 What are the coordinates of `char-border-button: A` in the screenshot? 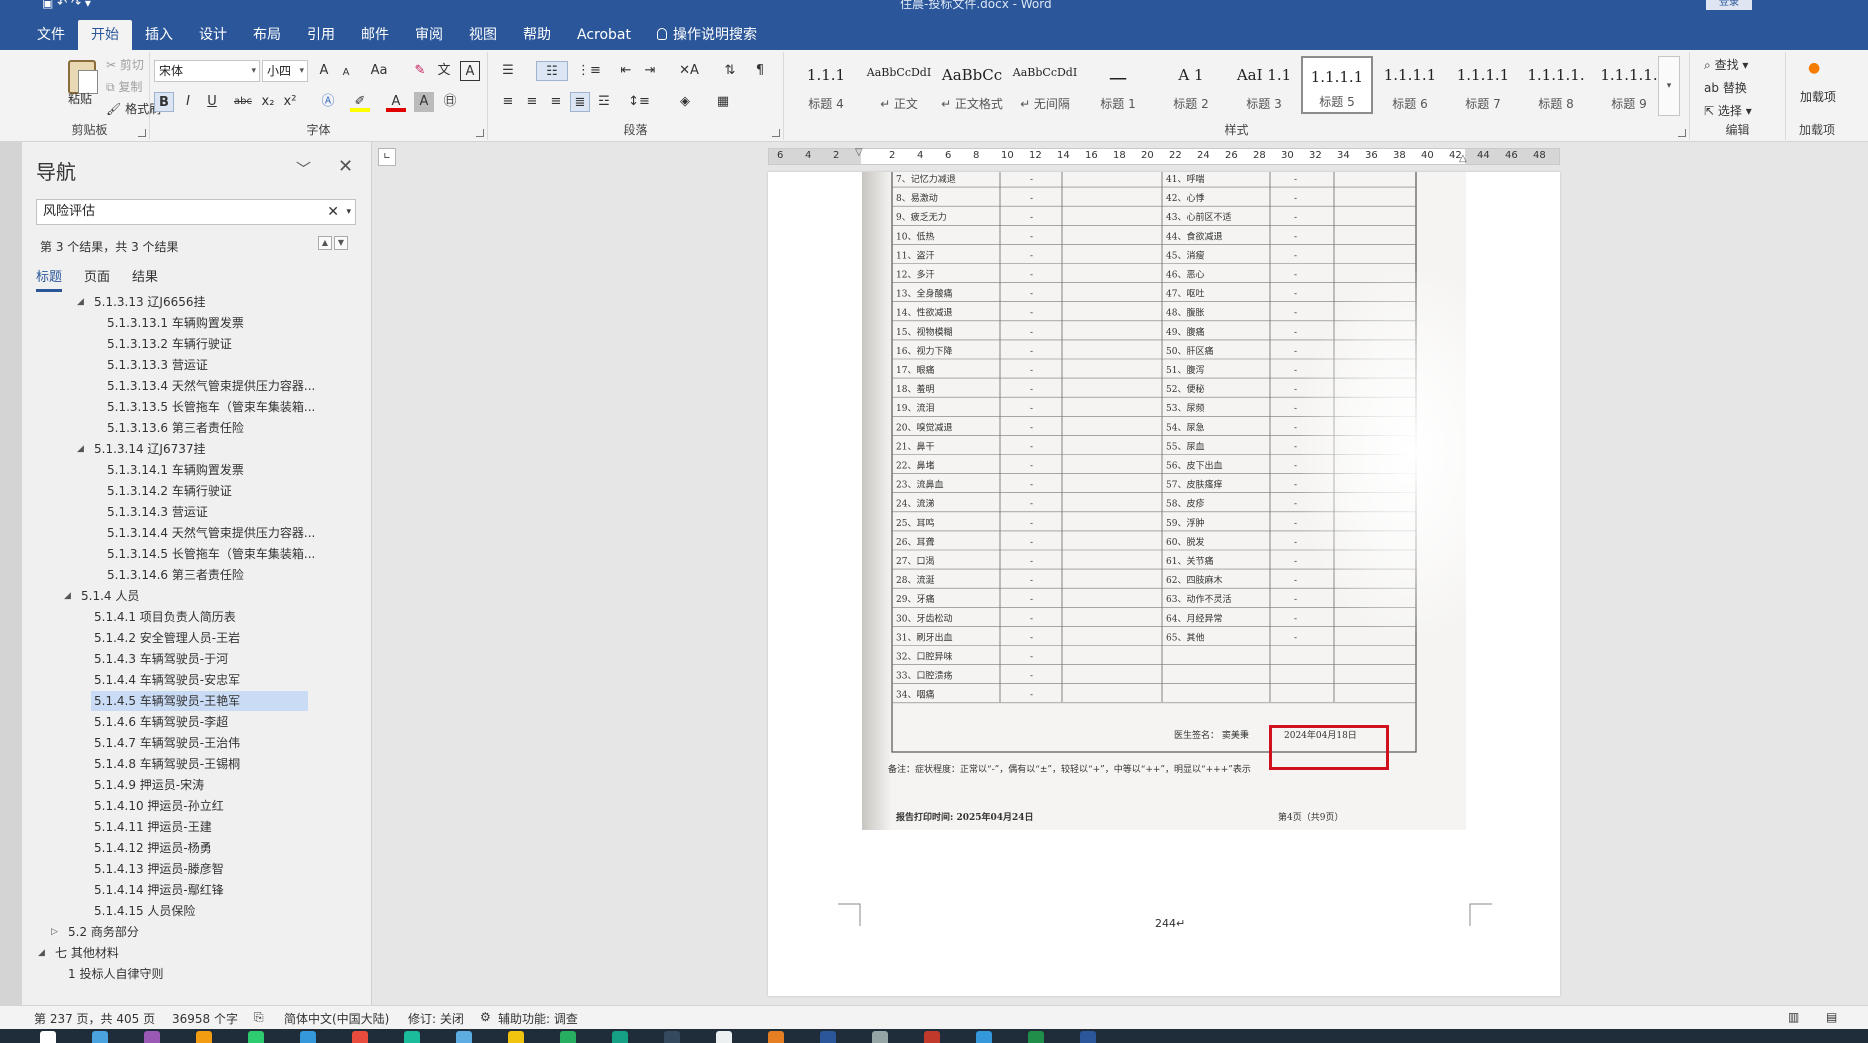 It's located at (470, 71).